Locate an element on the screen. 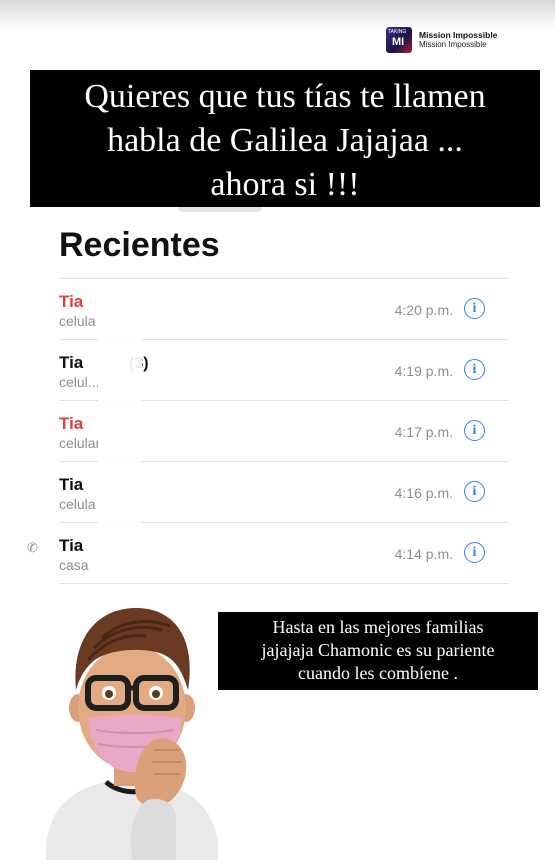 This screenshot has height=868, width=555. music-info: Mission Impossible Mission Impossible is located at coordinates (458, 40).